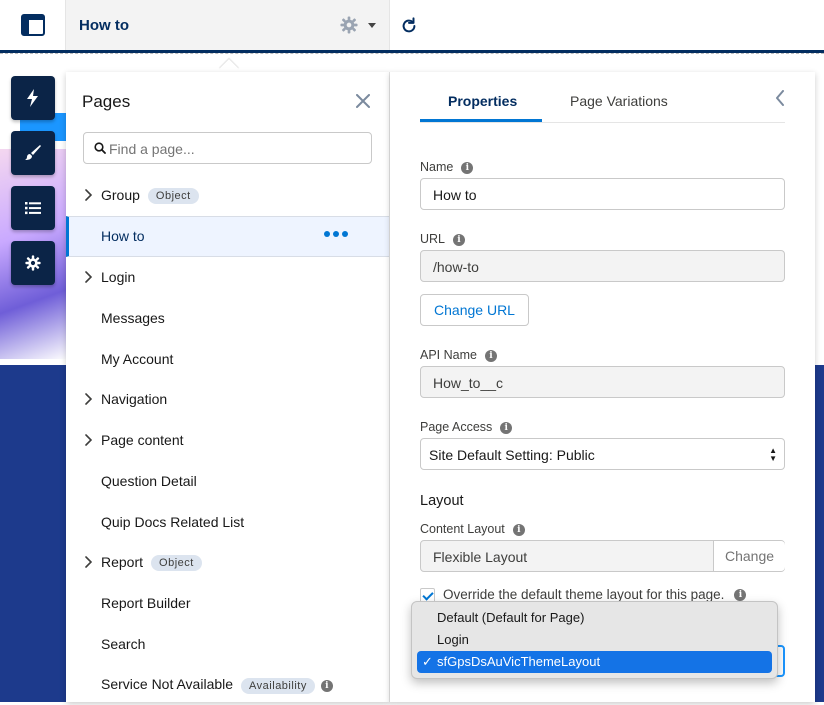 This screenshot has width=824, height=705. I want to click on page-list-item: Navigation, so click(227, 399).